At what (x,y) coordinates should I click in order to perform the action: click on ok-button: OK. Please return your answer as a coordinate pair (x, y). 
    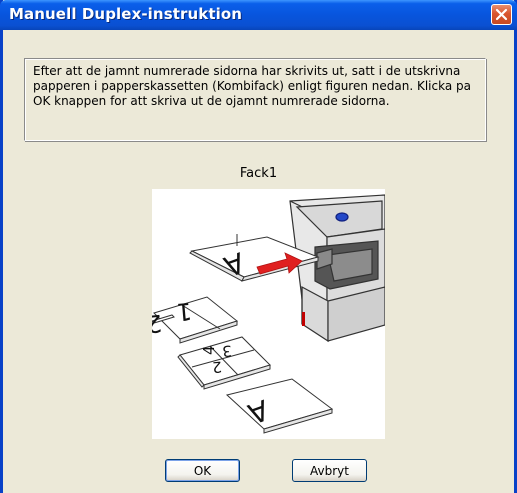
    Looking at the image, I should click on (202, 470).